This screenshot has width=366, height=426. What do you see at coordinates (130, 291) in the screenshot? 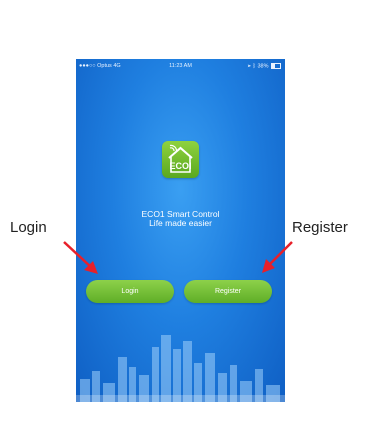
I see `login-button: Login` at bounding box center [130, 291].